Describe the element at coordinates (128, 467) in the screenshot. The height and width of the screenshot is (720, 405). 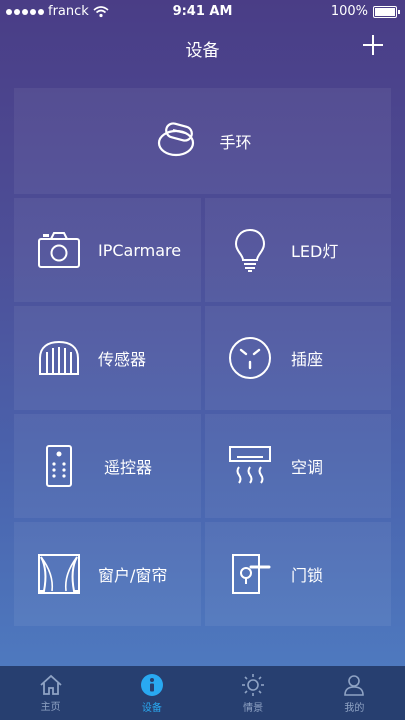
I see `device-label-remote: 遥控器` at that location.